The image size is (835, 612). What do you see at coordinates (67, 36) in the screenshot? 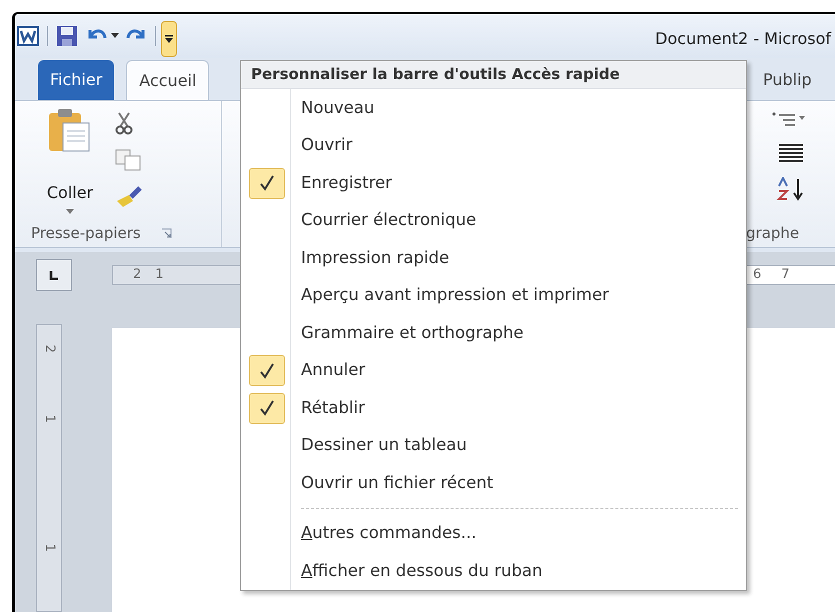
I see `save-icon` at bounding box center [67, 36].